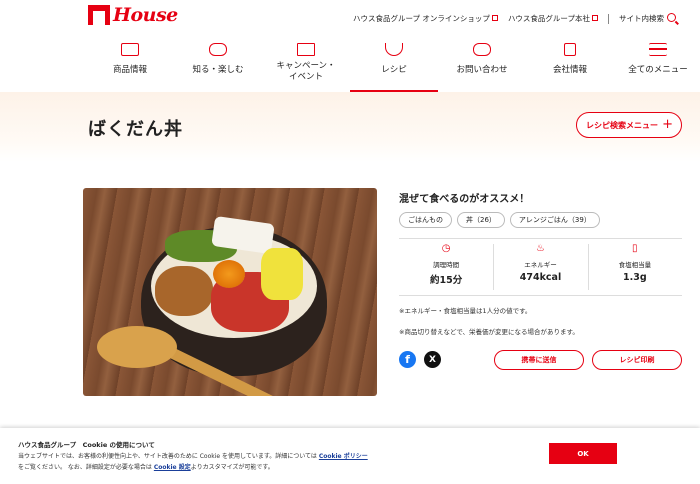 The width and height of the screenshot is (700, 484). What do you see at coordinates (135, 129) in the screenshot?
I see `page-title: ばくだん丼` at bounding box center [135, 129].